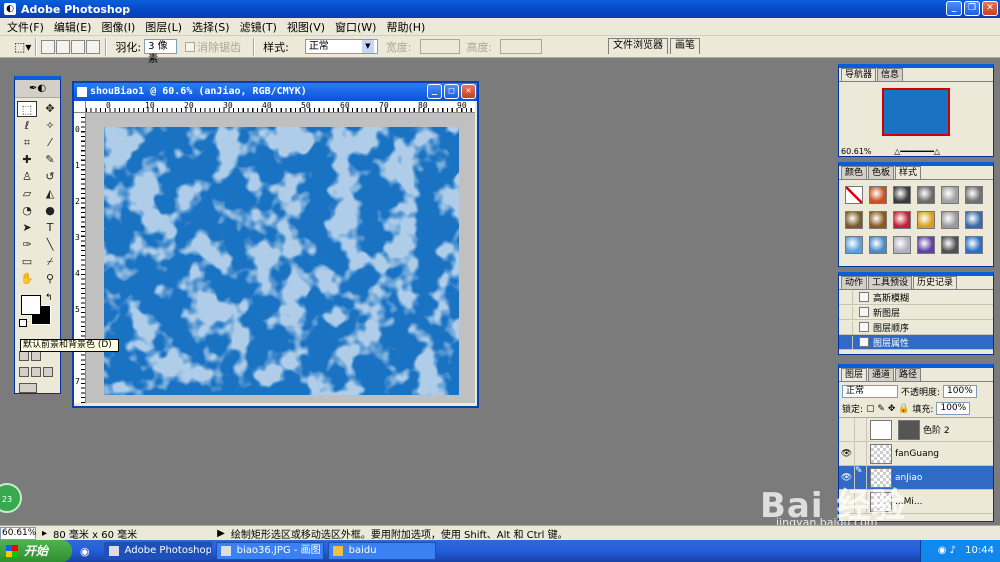 Image resolution: width=1000 pixels, height=562 pixels. What do you see at coordinates (50, 177) in the screenshot?
I see `history-brush-icon: ↺` at bounding box center [50, 177].